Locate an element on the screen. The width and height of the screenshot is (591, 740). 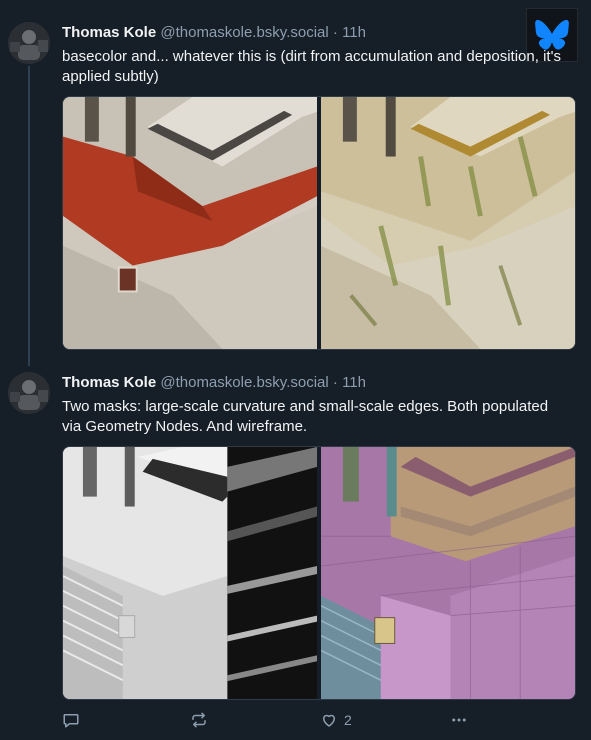
basecolor-render is located at coordinates (190, 223).